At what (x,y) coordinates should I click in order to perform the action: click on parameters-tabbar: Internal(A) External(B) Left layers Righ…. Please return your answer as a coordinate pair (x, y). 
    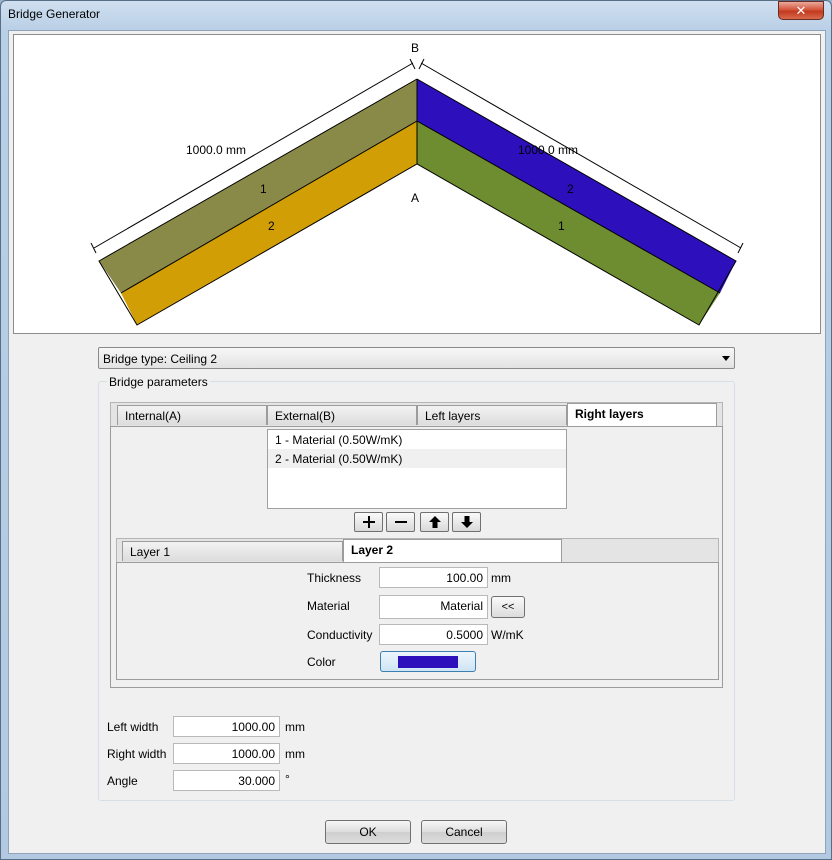
    Looking at the image, I should click on (416, 414).